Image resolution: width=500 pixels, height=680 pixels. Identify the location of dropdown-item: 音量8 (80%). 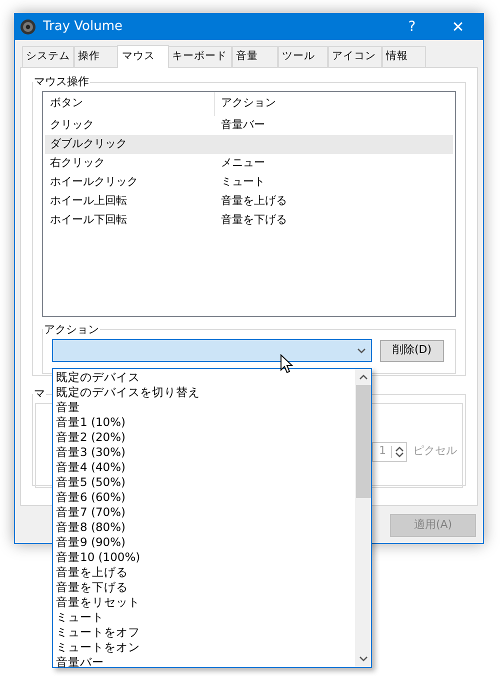
(205, 527).